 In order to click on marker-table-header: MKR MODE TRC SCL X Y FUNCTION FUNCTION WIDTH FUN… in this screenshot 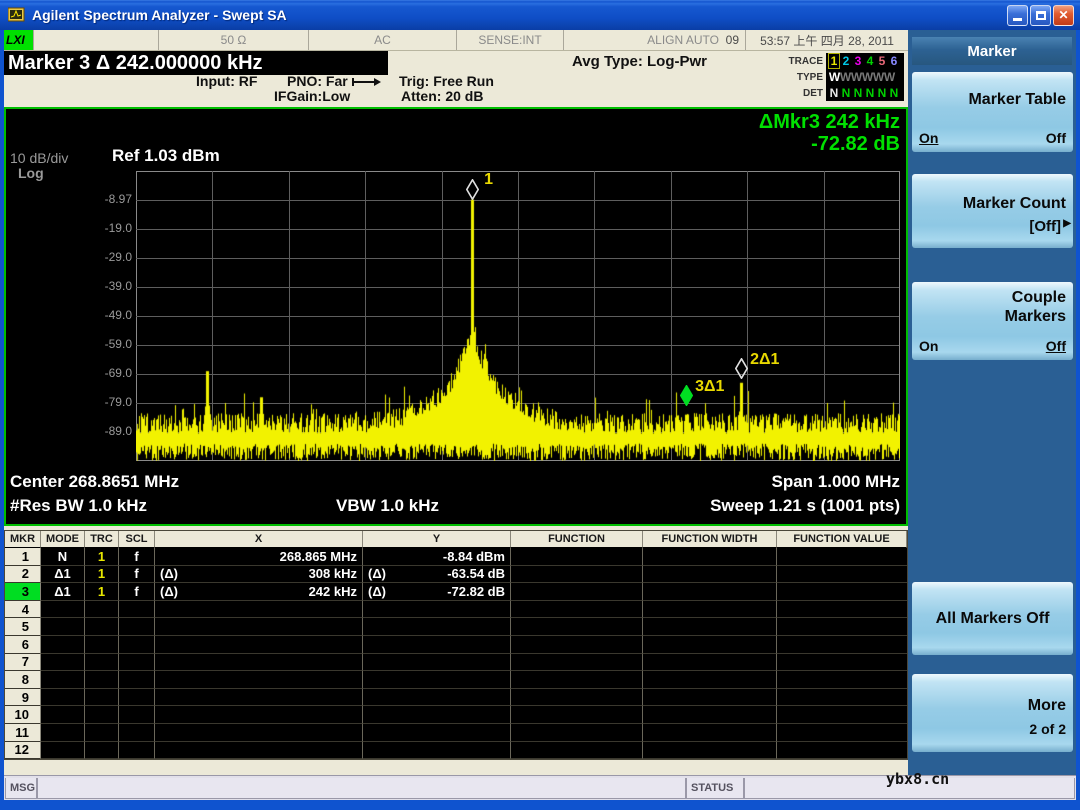, I will do `click(456, 539)`.